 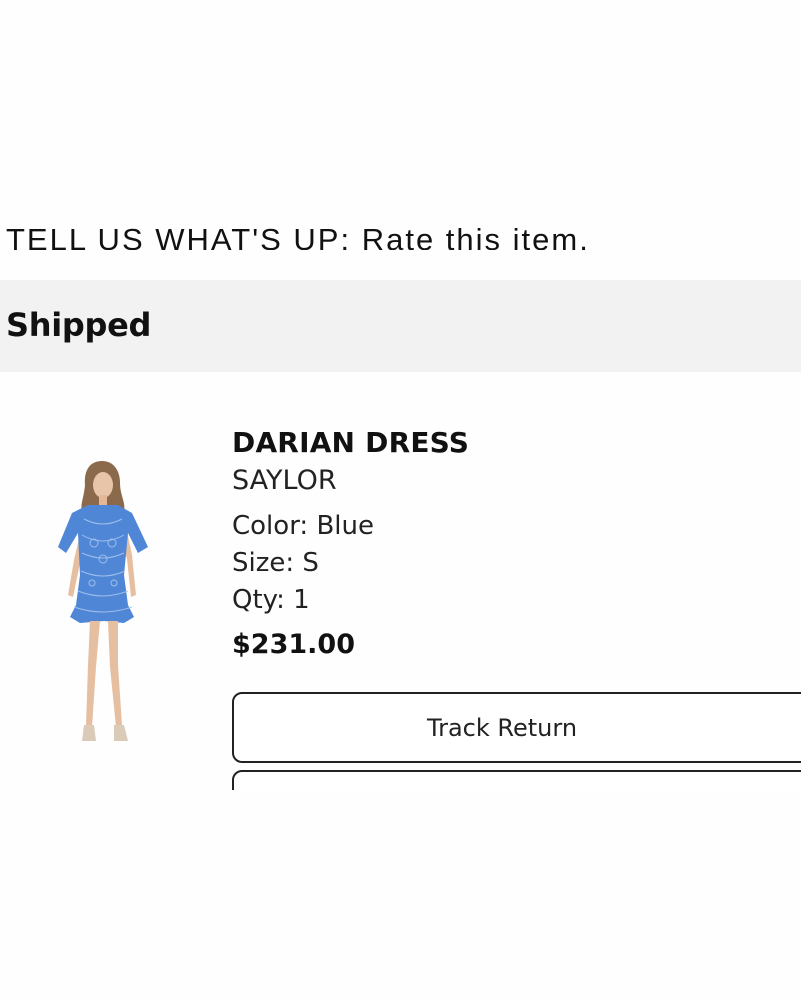 What do you see at coordinates (293, 644) in the screenshot?
I see `product-price: $231.00` at bounding box center [293, 644].